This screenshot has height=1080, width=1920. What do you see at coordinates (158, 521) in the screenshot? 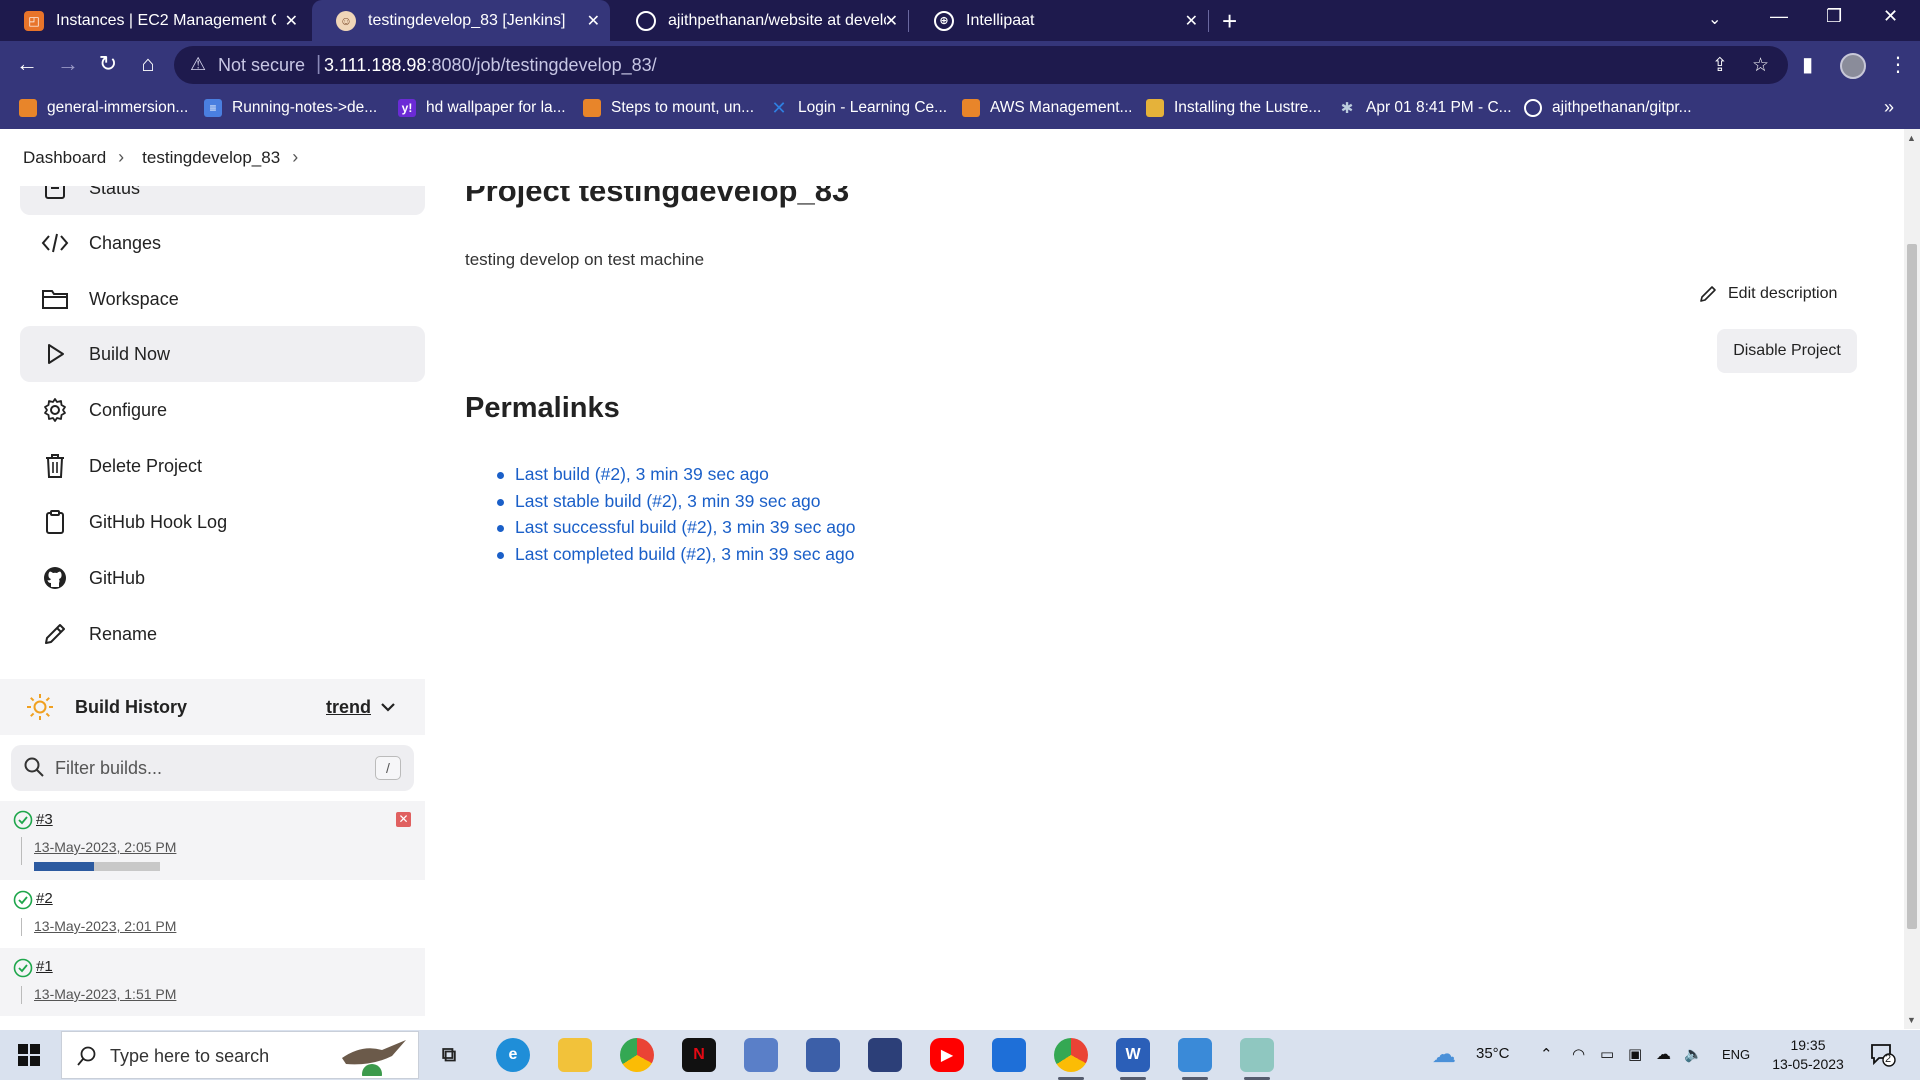
I see `sidebar-item-label: GitHub Hook Log` at bounding box center [158, 521].